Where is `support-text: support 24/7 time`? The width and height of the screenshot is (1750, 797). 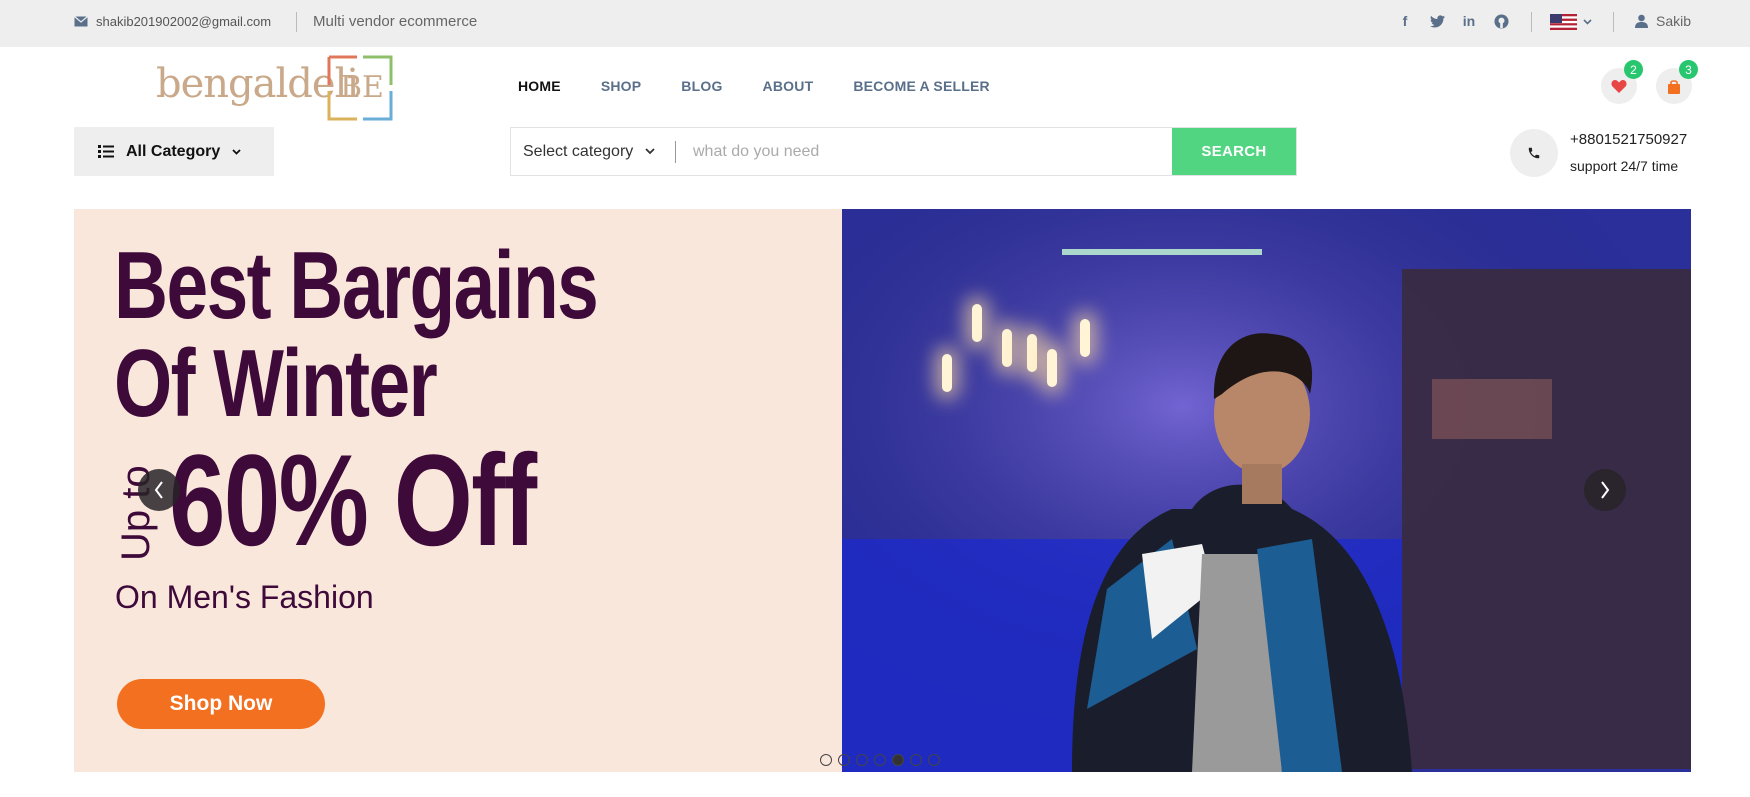
support-text: support 24/7 time is located at coordinates (1624, 166).